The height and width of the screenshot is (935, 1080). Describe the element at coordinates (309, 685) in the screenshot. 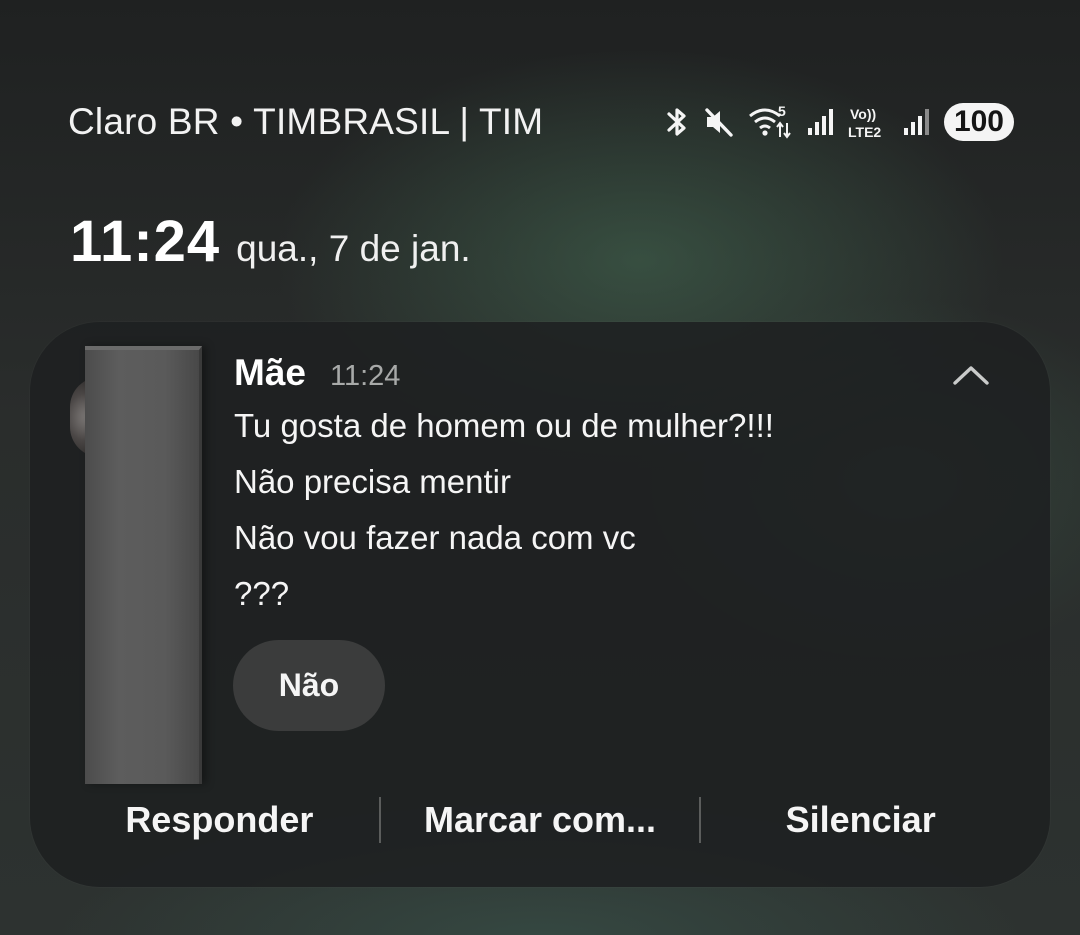

I see `quick-reply-button: Não` at that location.